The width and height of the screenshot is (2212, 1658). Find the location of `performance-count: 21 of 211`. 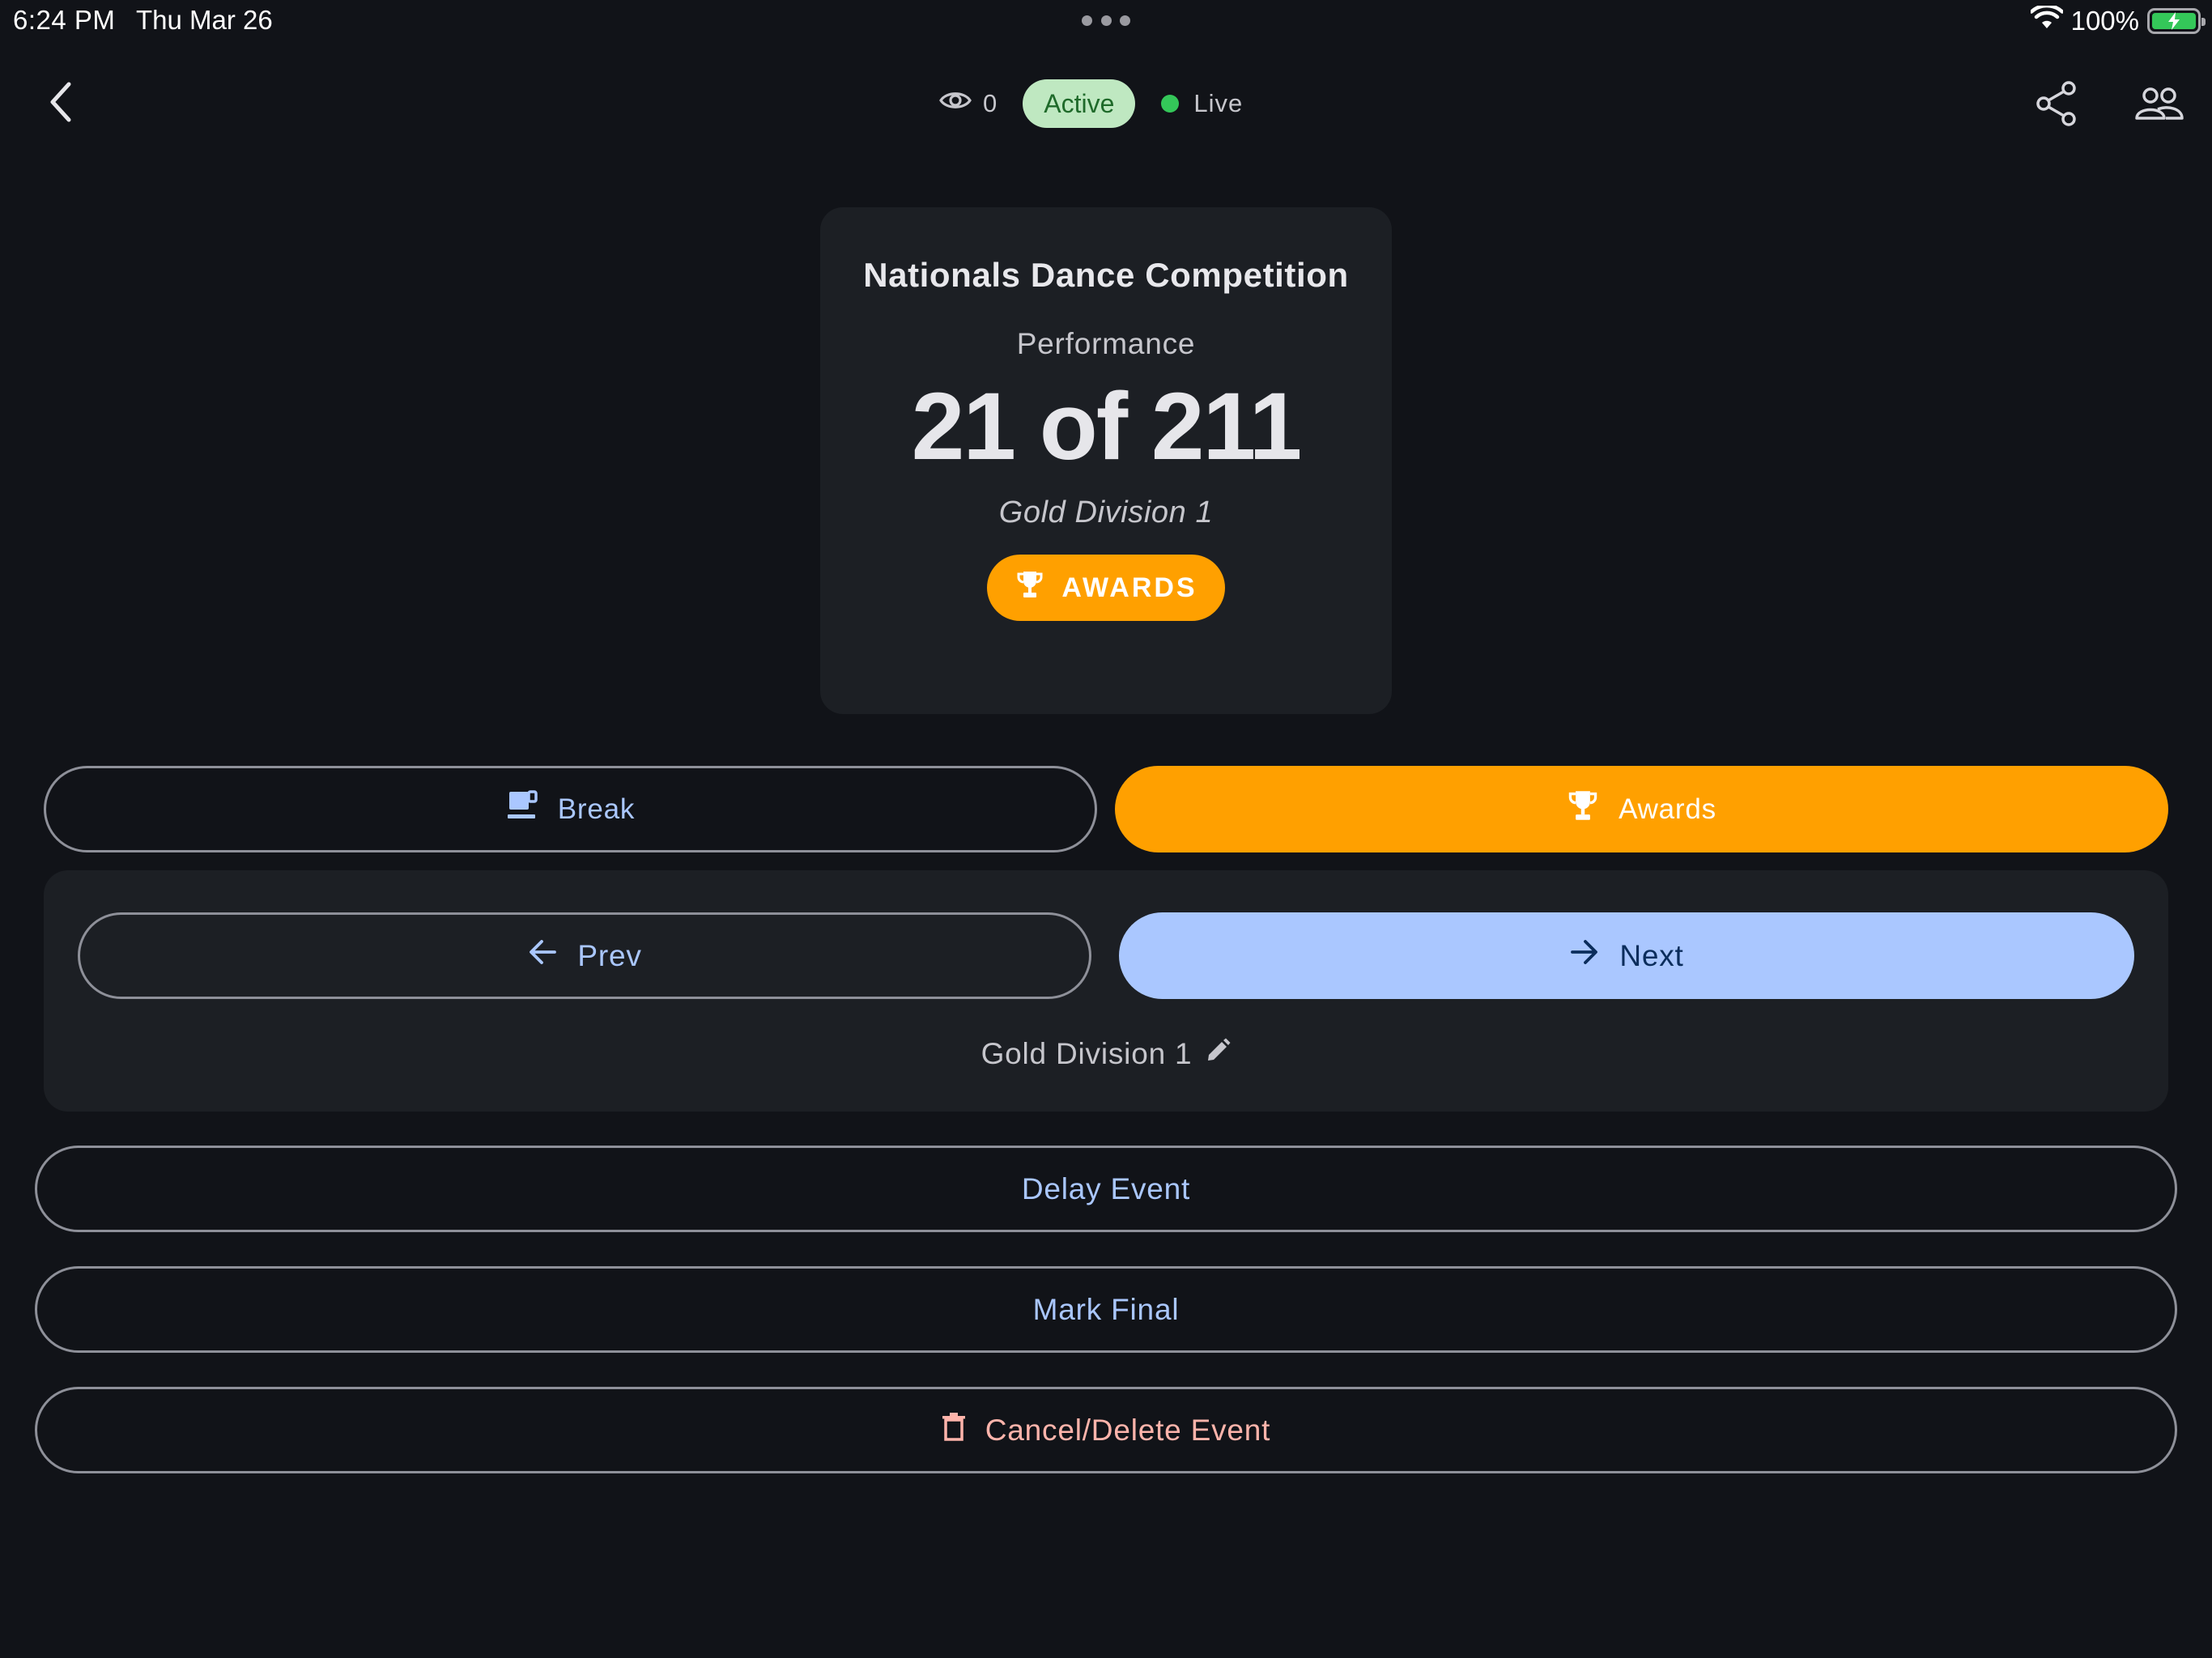

performance-count: 21 of 211 is located at coordinates (1107, 426).